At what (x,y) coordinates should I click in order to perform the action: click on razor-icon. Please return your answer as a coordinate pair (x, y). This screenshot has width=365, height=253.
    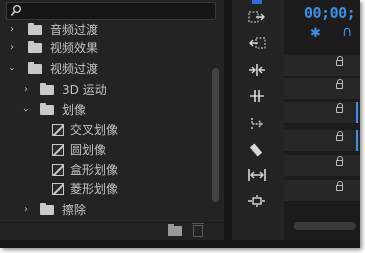
    Looking at the image, I should click on (257, 151).